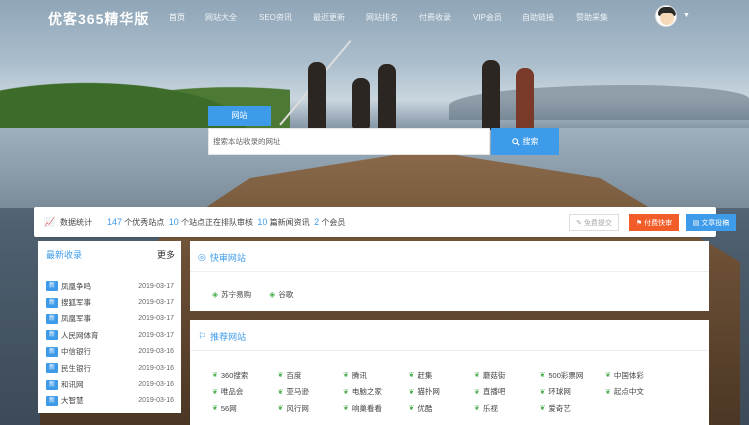  I want to click on nav-item-seo: SEO资讯, so click(275, 17).